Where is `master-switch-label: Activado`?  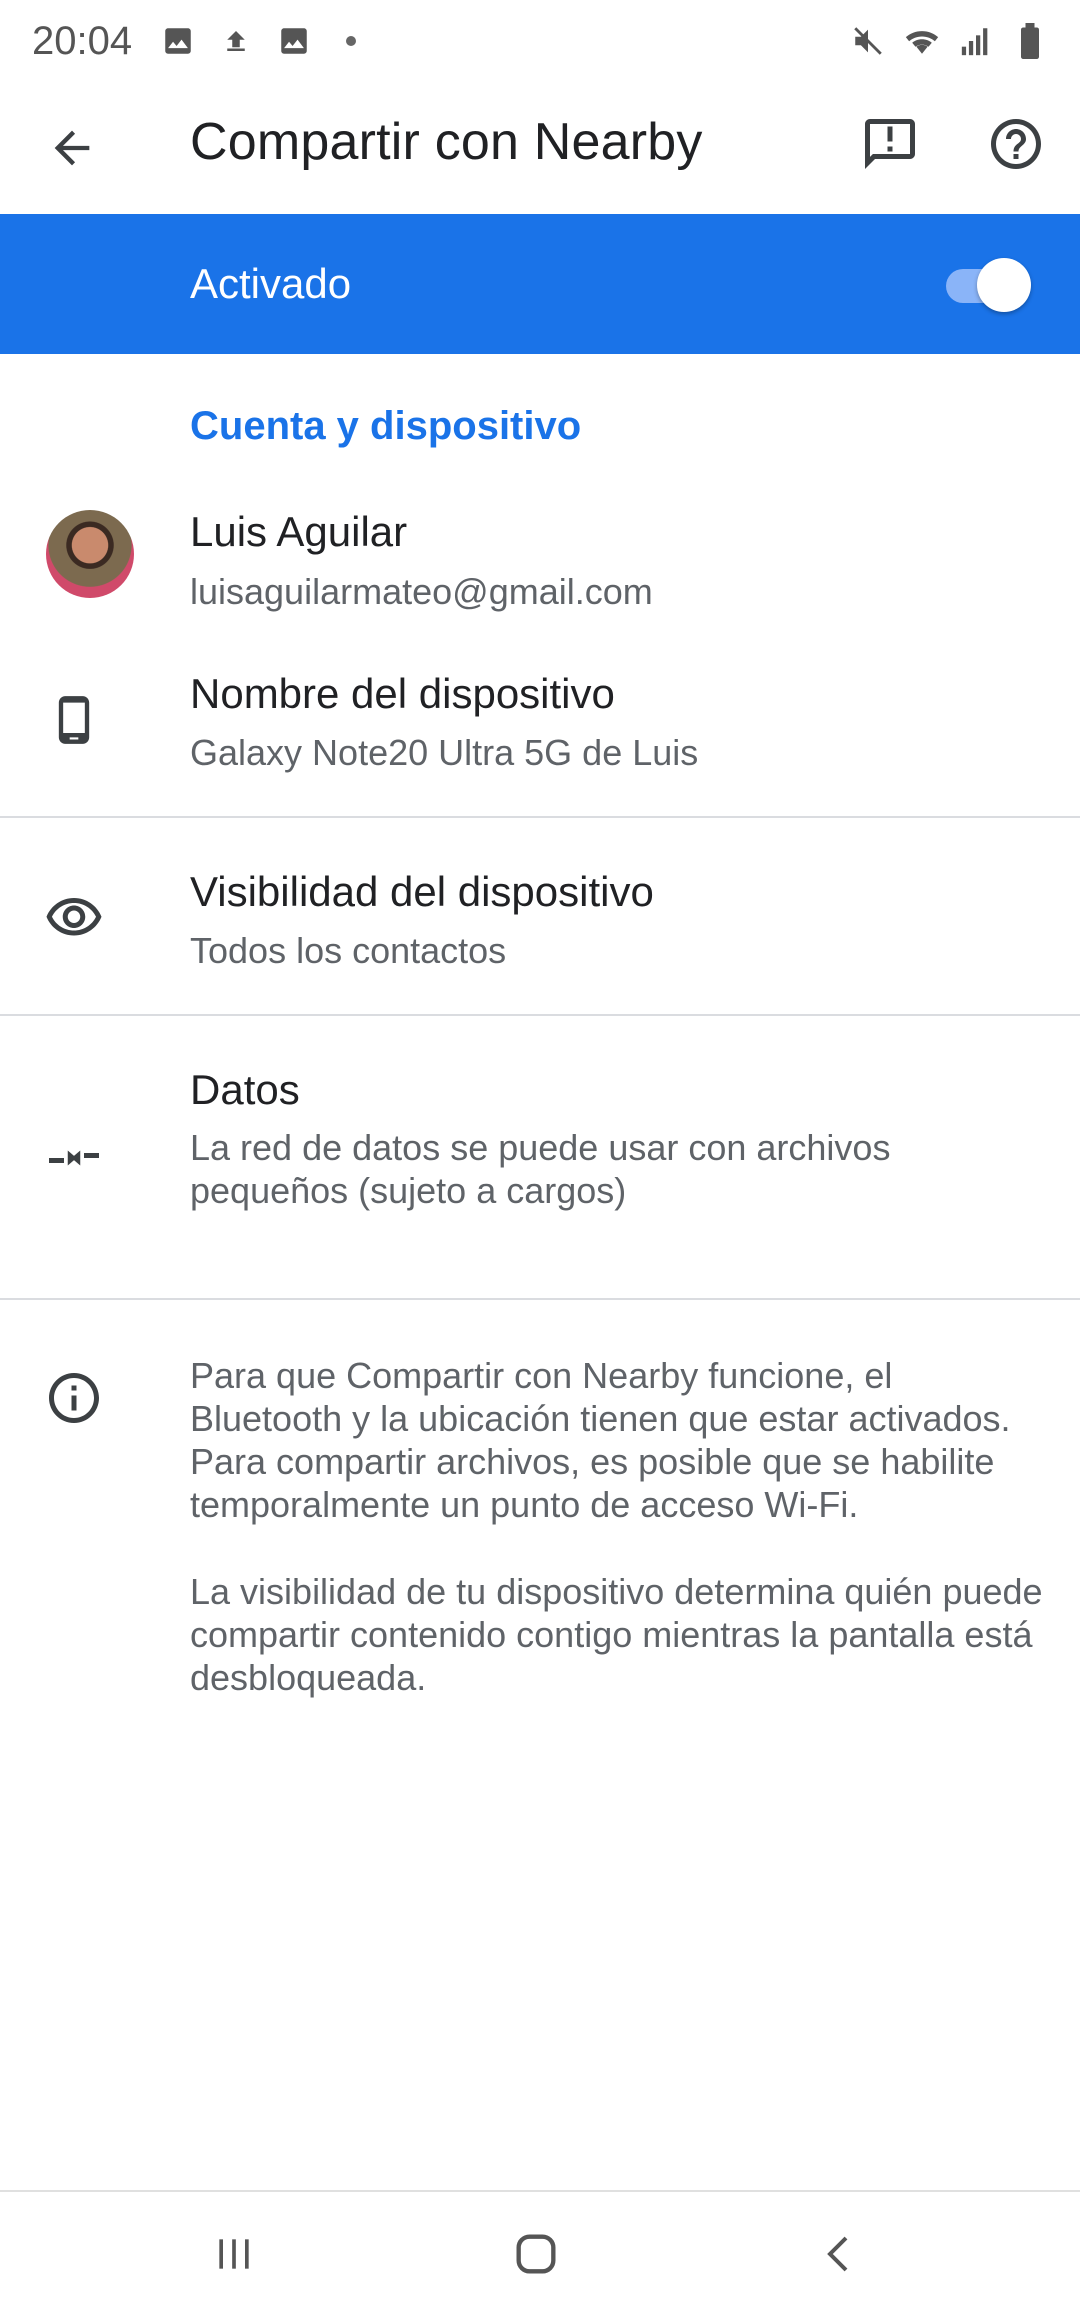
master-switch-label: Activado is located at coordinates (271, 283).